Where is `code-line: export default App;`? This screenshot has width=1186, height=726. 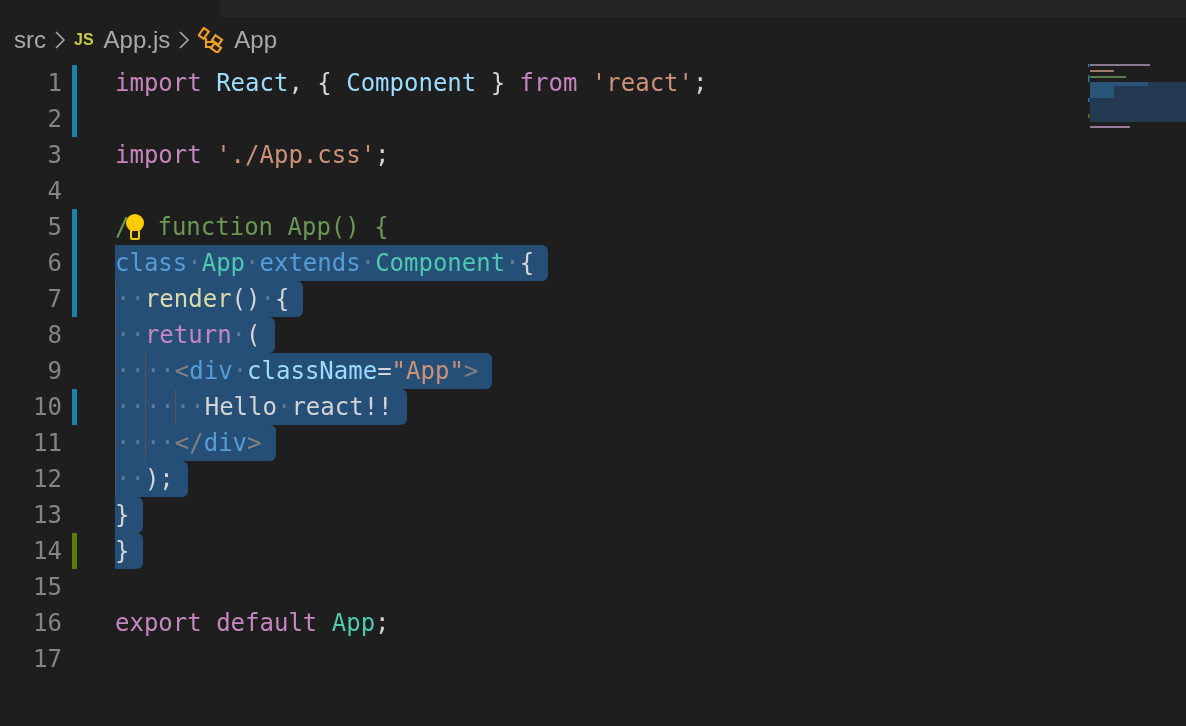 code-line: export default App; is located at coordinates (252, 623).